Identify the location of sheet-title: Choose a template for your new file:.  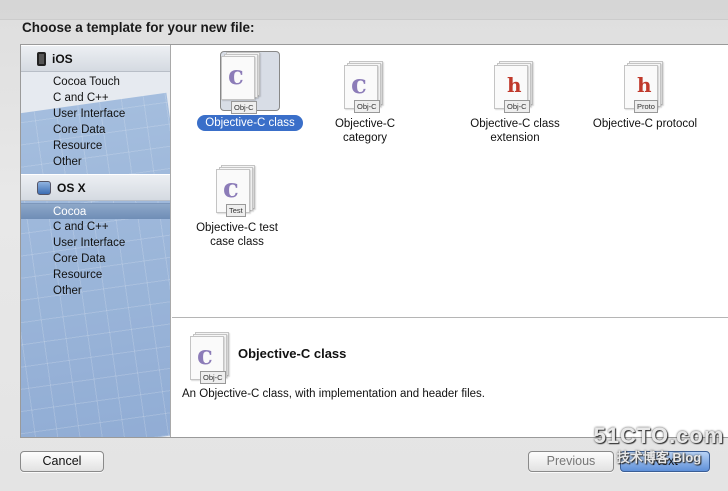
(138, 27).